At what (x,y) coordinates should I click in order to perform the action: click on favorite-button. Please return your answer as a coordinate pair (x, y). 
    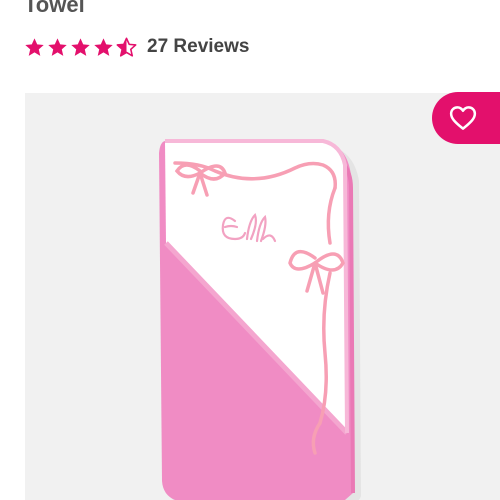
    Looking at the image, I should click on (466, 118).